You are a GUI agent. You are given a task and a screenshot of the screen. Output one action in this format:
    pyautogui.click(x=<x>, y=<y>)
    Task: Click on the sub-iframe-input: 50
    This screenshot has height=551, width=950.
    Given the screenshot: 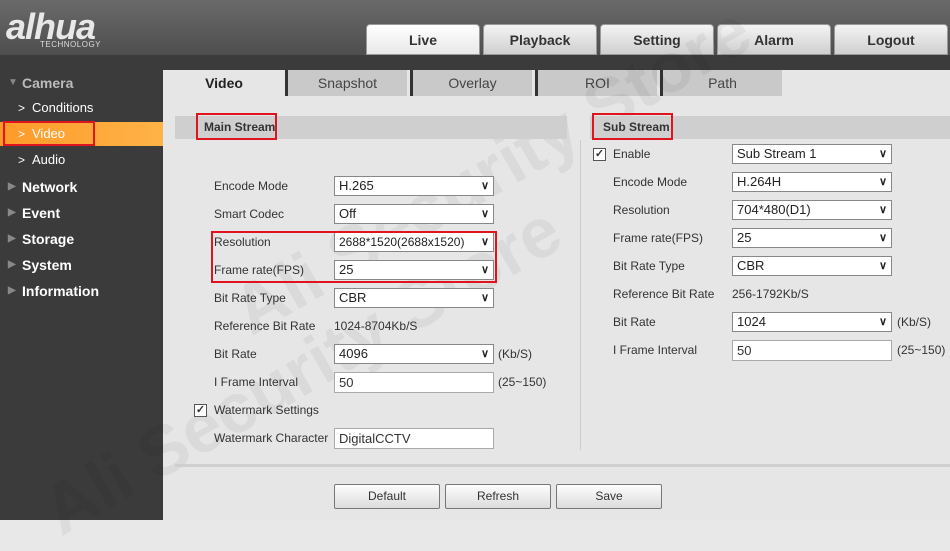 What is the action you would take?
    pyautogui.click(x=812, y=350)
    